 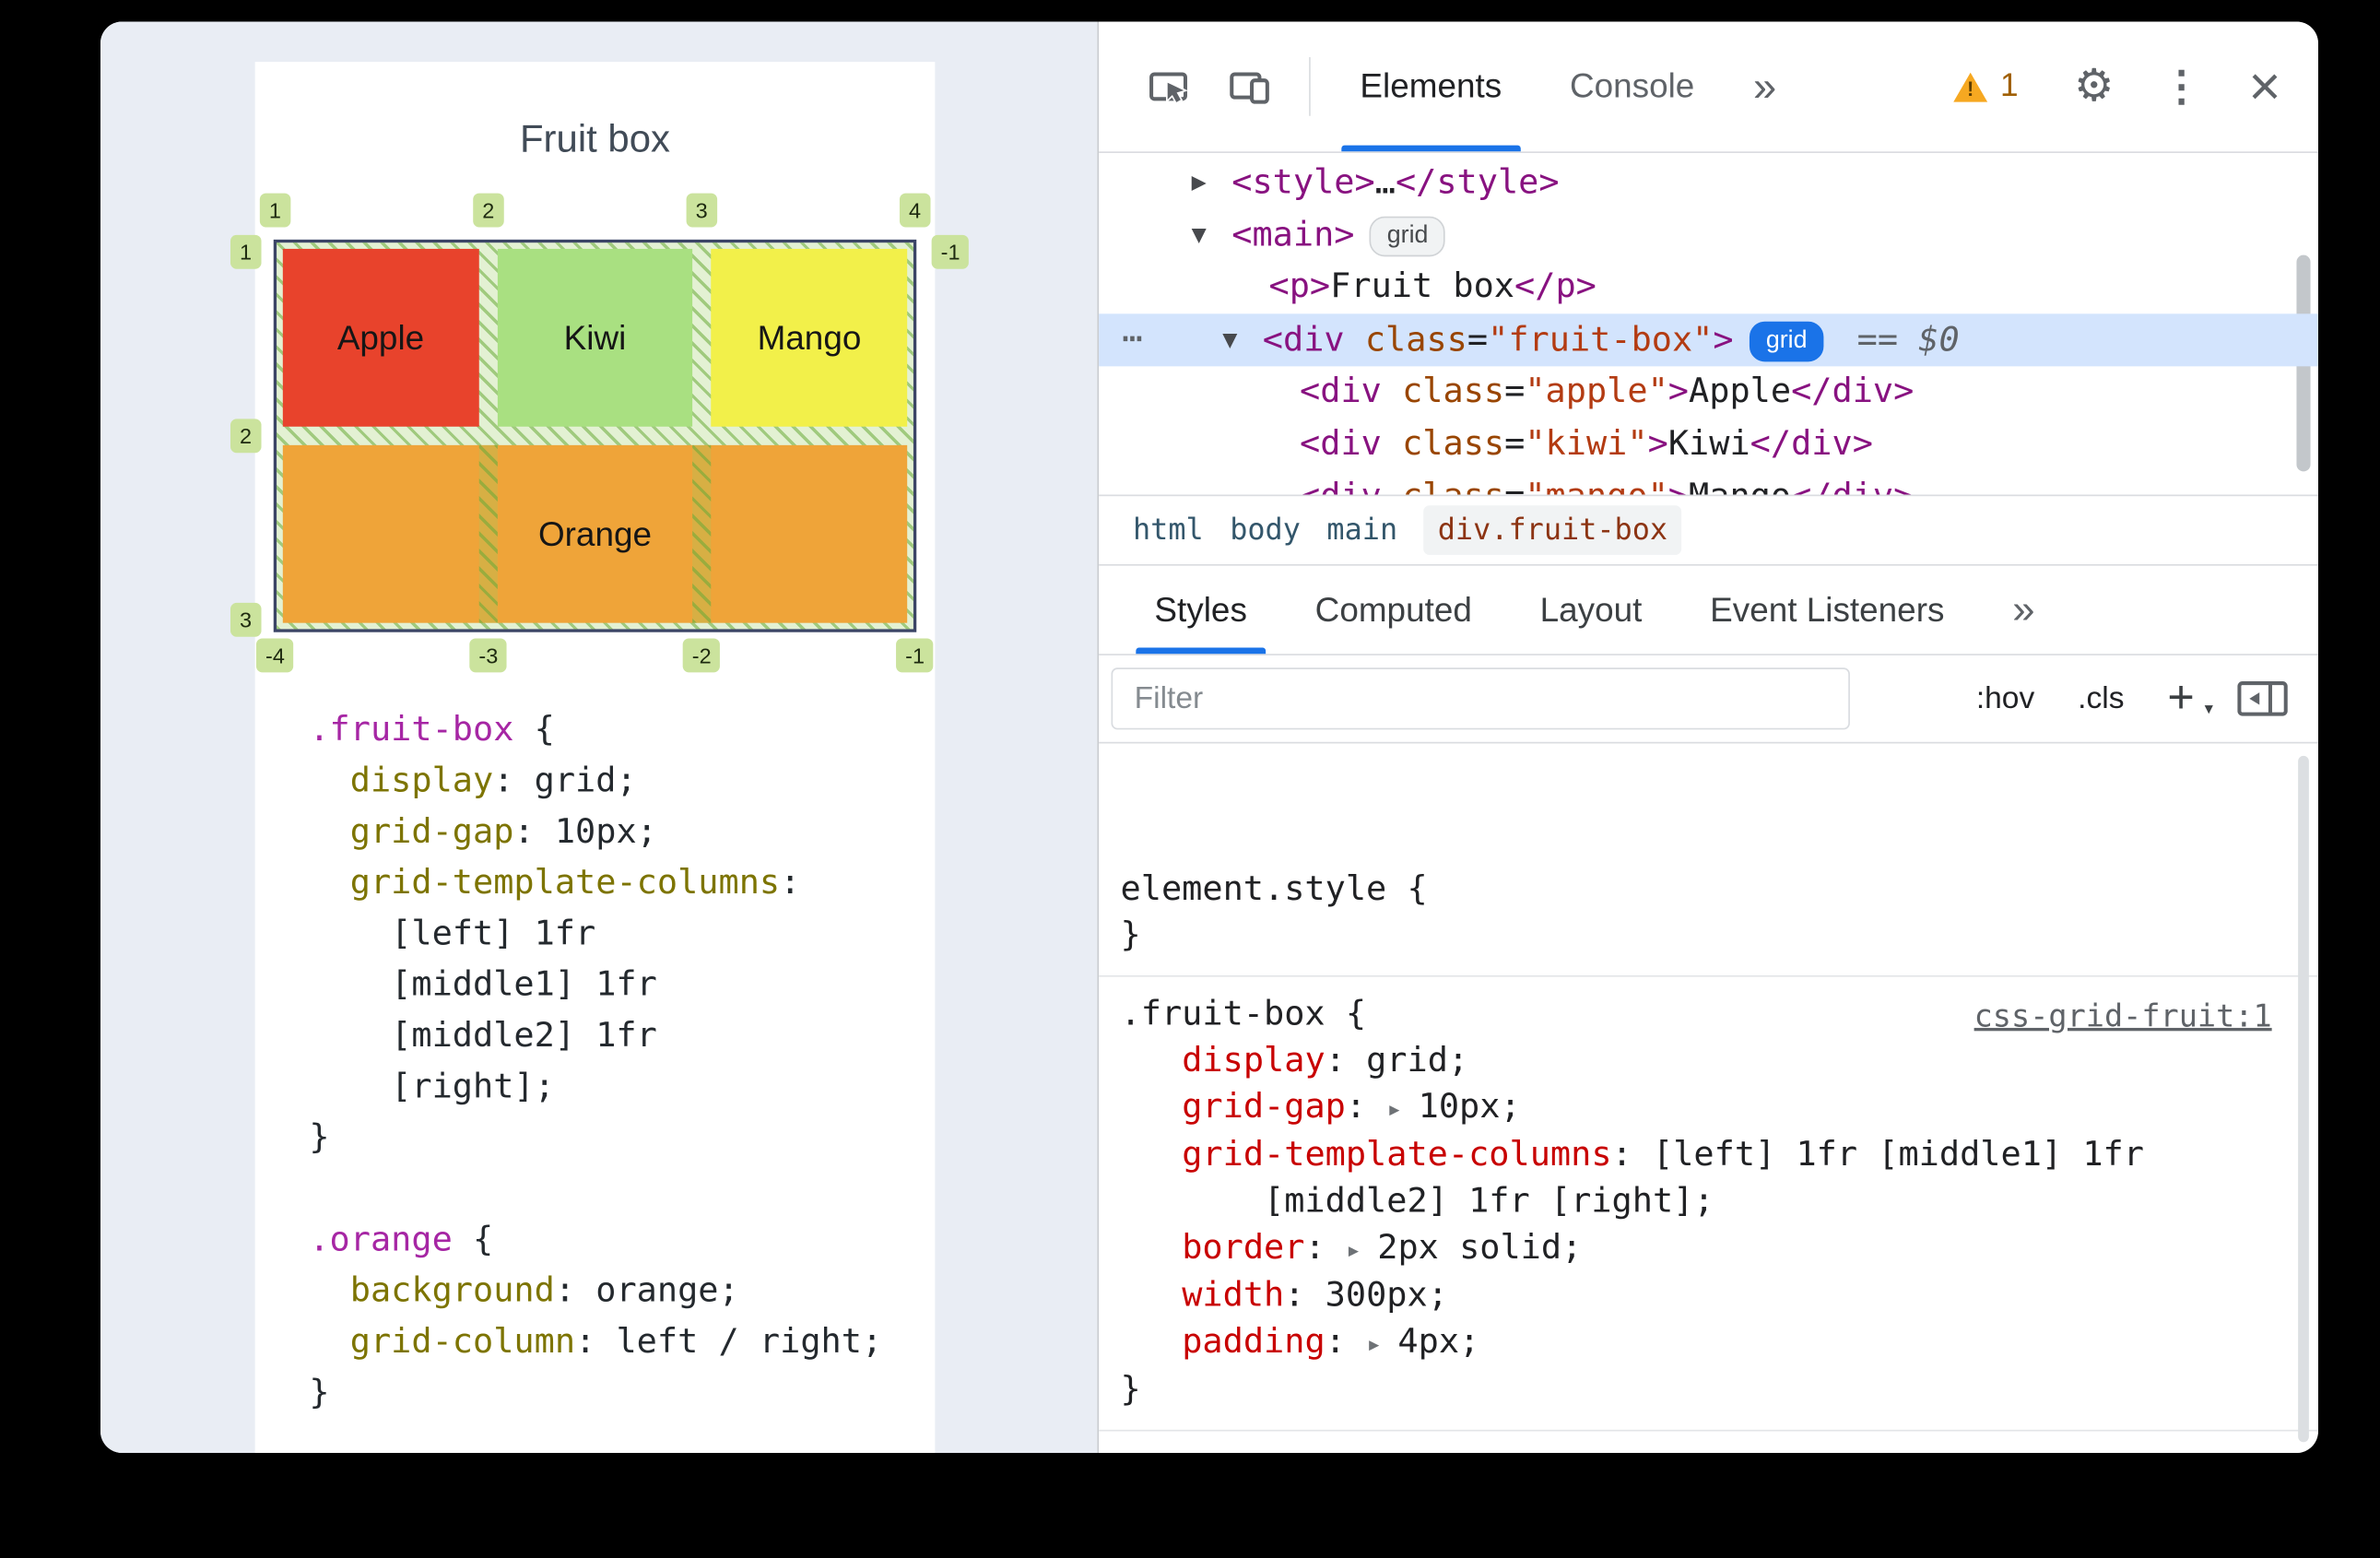 I want to click on code-line: [left] 1fr, so click(x=452, y=934).